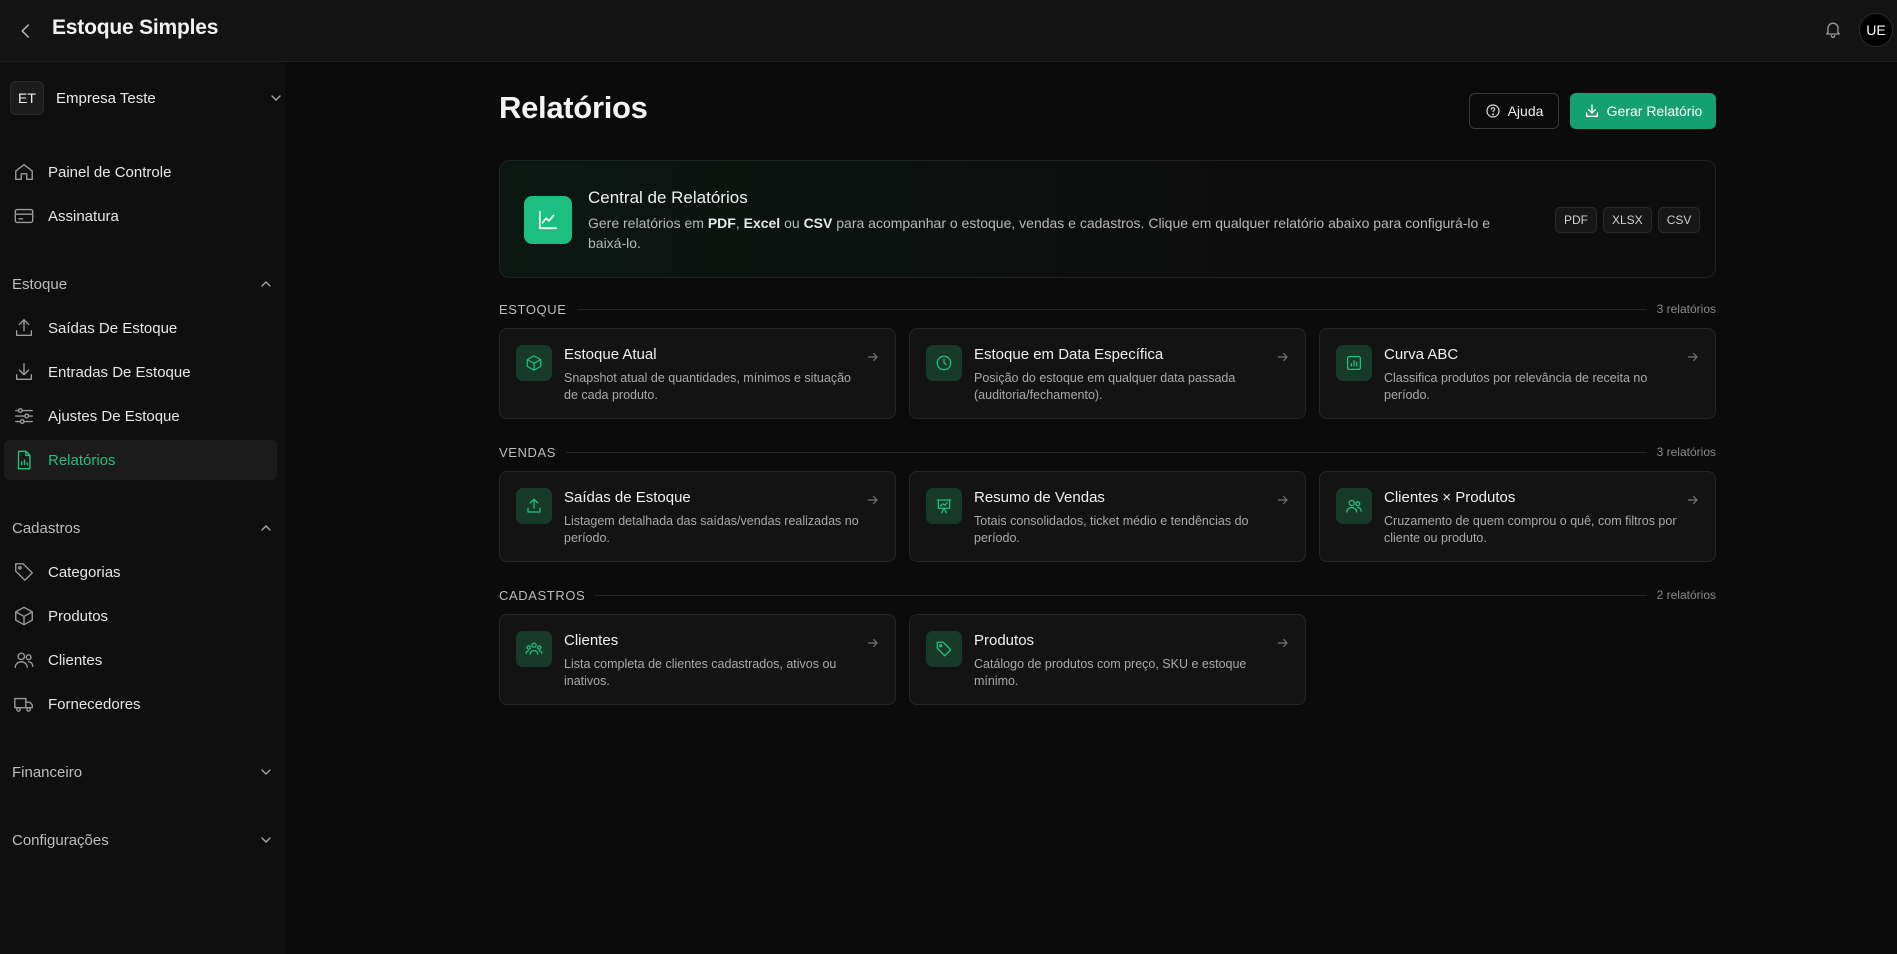 Image resolution: width=1897 pixels, height=954 pixels. Describe the element at coordinates (1493, 111) in the screenshot. I see `help-circle-icon` at that location.